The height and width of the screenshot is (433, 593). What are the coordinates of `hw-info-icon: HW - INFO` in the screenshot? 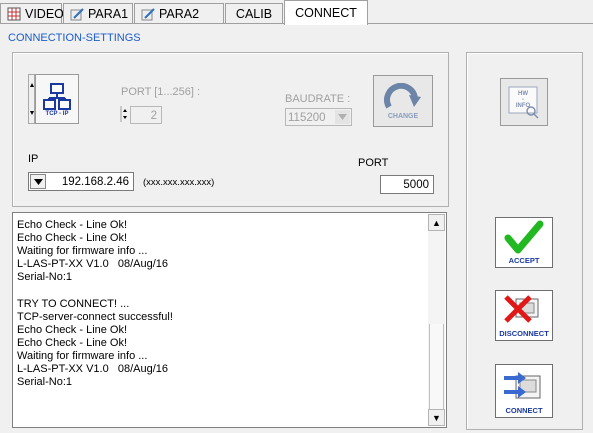 It's located at (523, 102).